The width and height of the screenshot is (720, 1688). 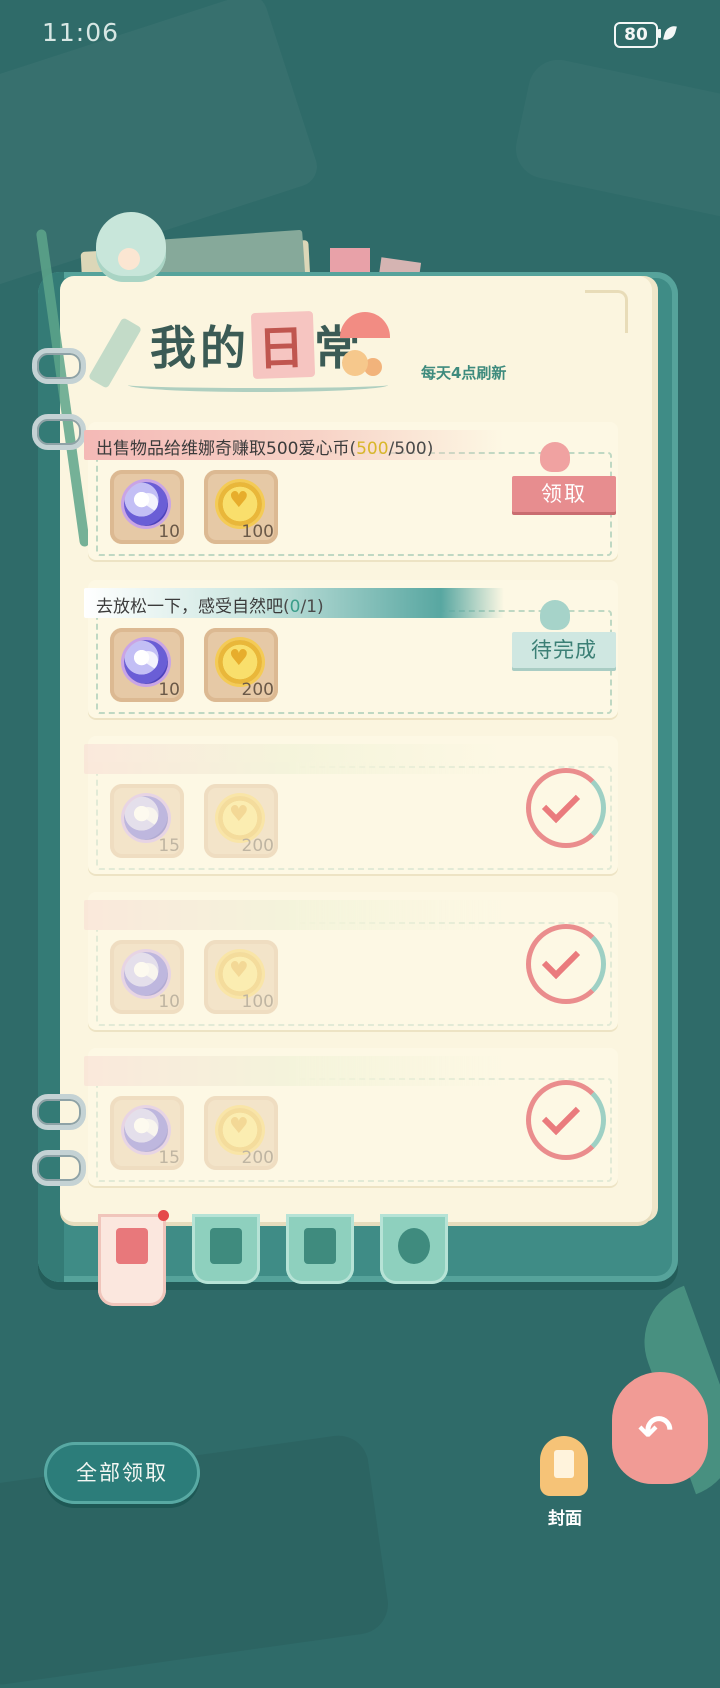 I want to click on status-time: 11:06, so click(x=81, y=32).